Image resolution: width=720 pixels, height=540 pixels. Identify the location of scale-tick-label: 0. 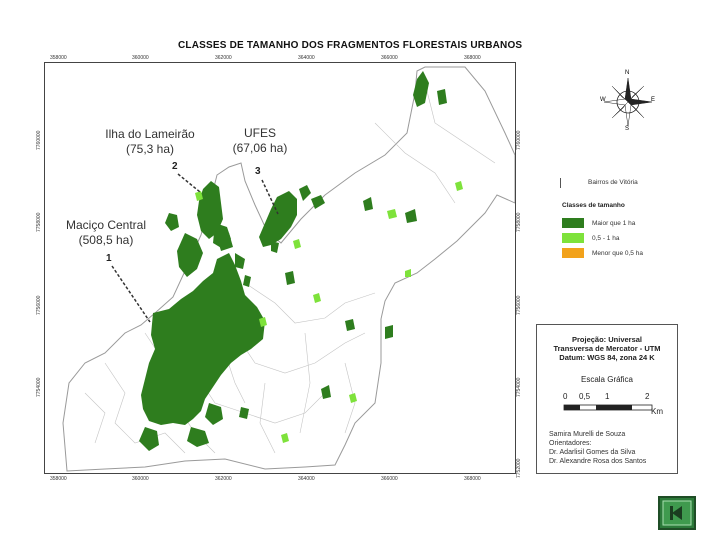
(565, 396).